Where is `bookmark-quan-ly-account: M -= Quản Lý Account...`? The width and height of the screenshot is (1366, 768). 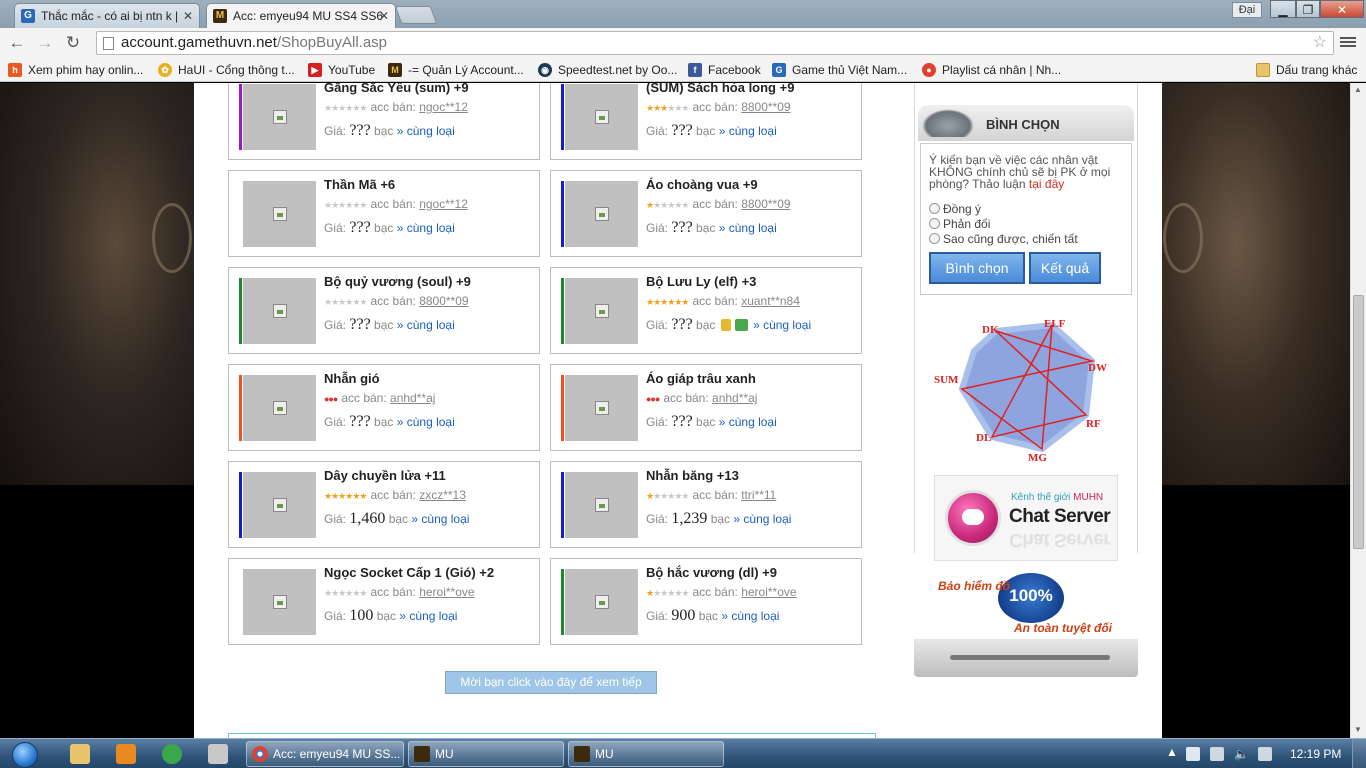
bookmark-quan-ly-account: M -= Quản Lý Account... is located at coordinates (456, 70).